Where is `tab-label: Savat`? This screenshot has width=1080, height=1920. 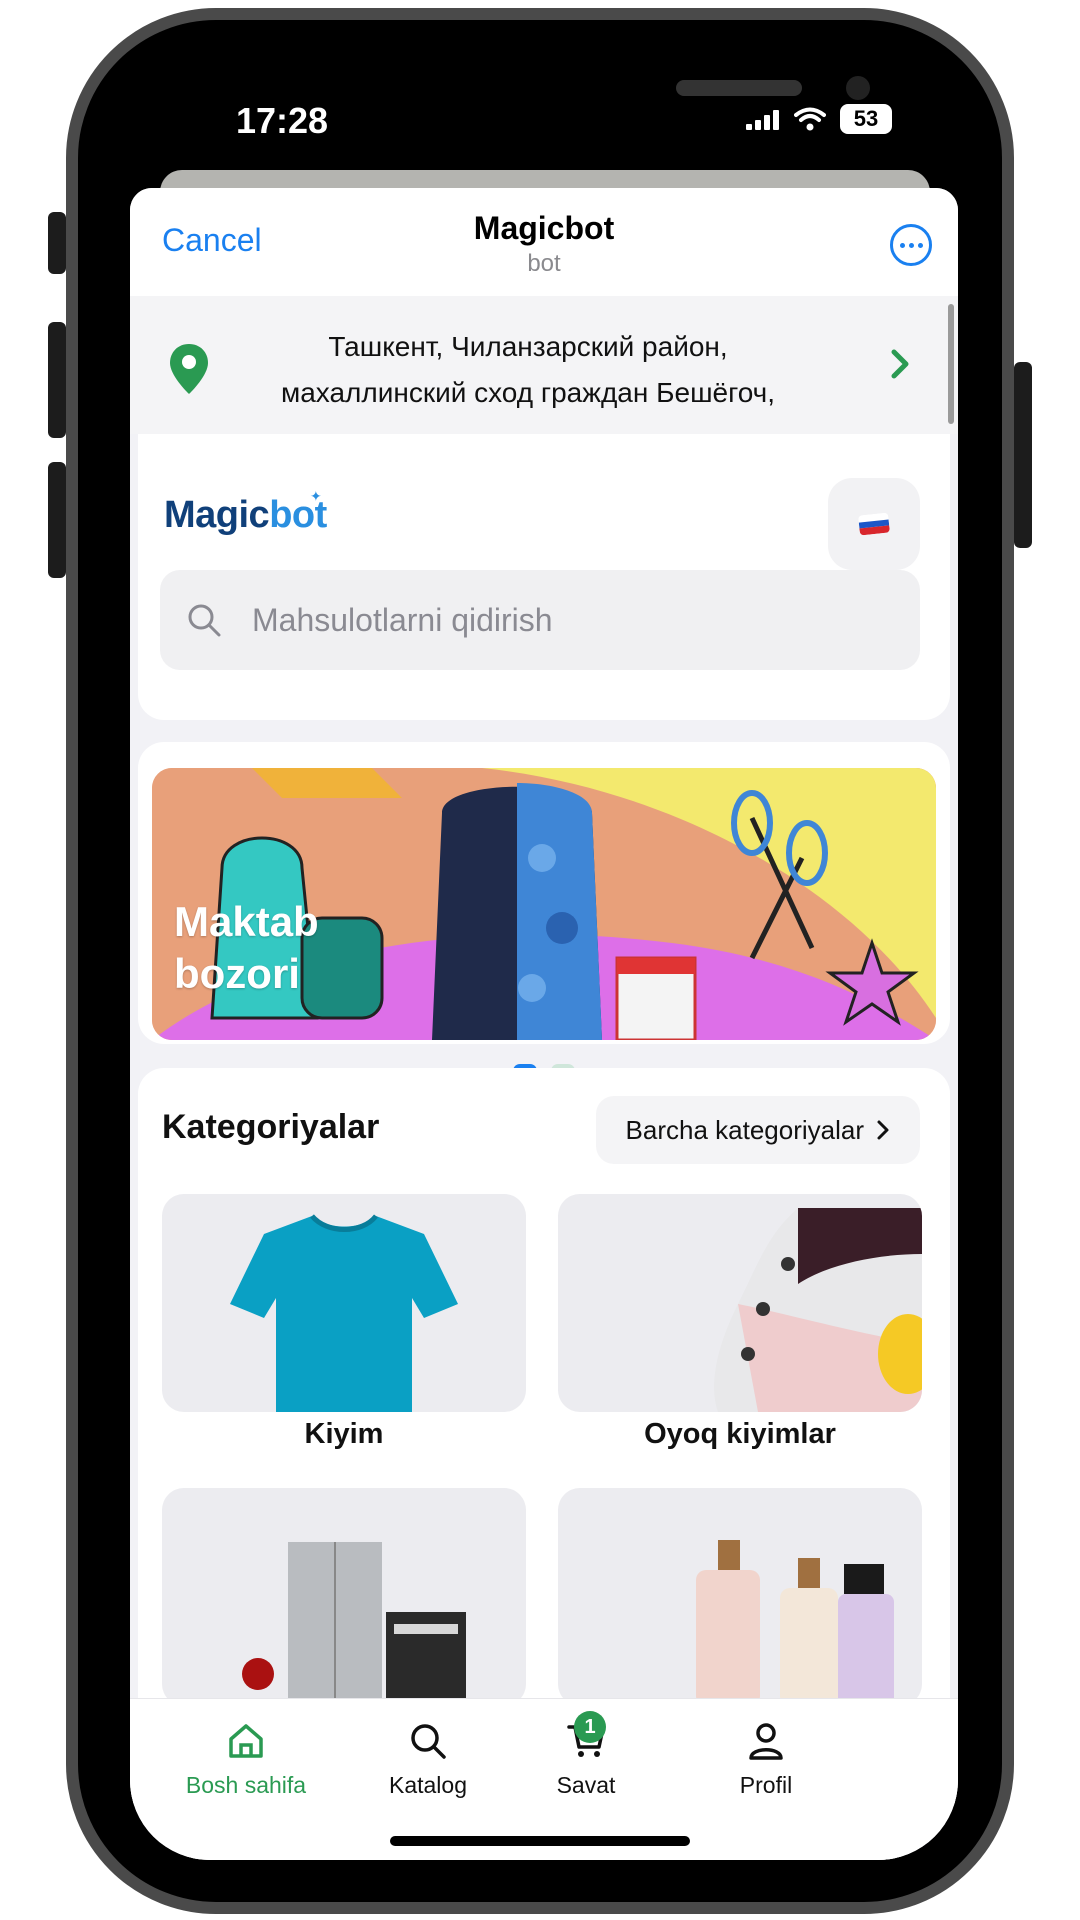 tab-label: Savat is located at coordinates (586, 1785).